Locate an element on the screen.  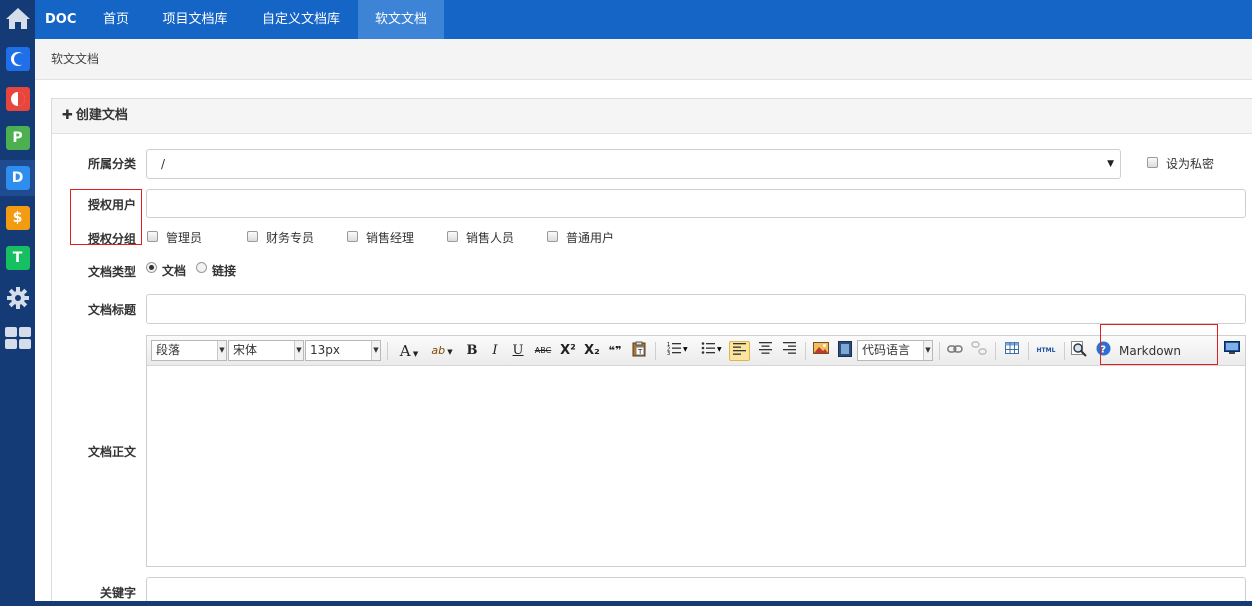
panel-header: ✚ 创建文档 is located at coordinates (652, 116).